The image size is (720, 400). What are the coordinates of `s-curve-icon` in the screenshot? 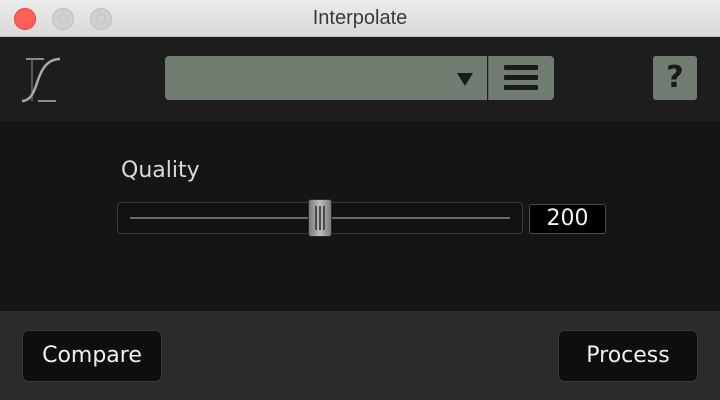 It's located at (41, 80).